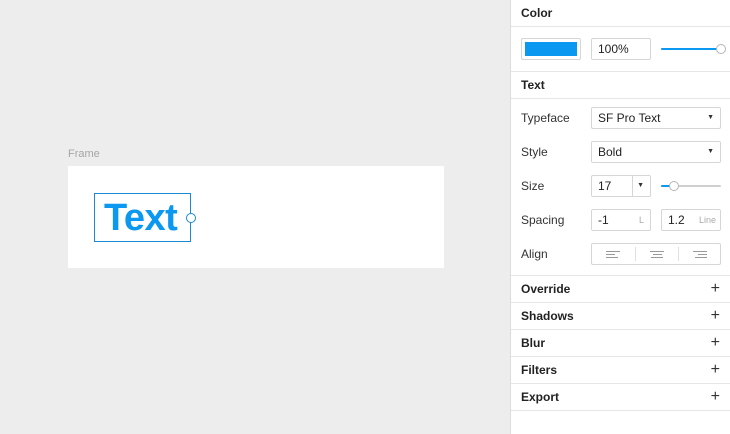 The image size is (730, 434). What do you see at coordinates (620, 288) in the screenshot?
I see `override-section: Override +` at bounding box center [620, 288].